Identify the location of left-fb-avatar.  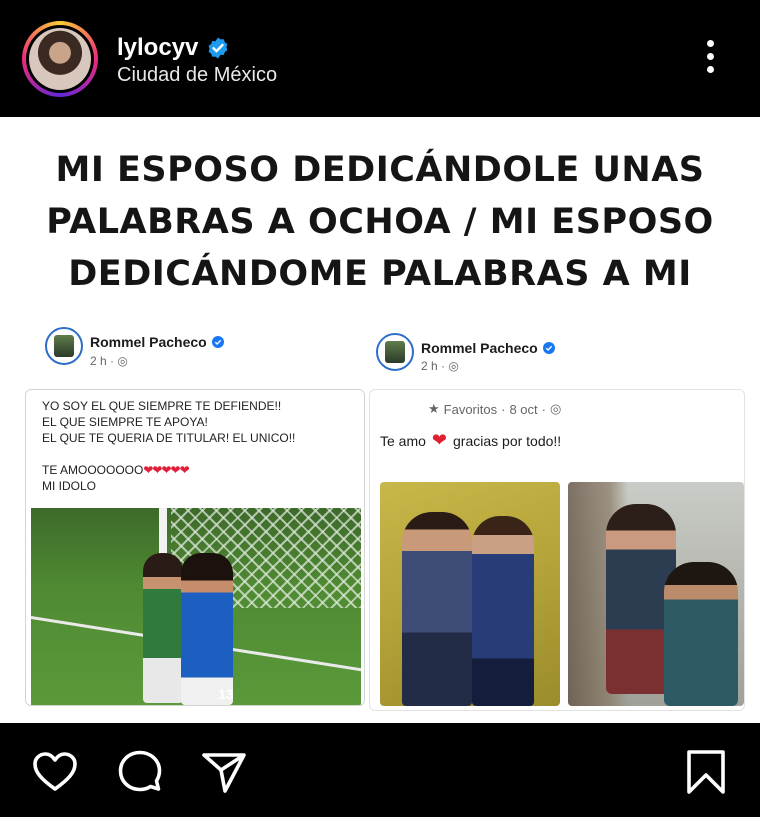
(64, 346).